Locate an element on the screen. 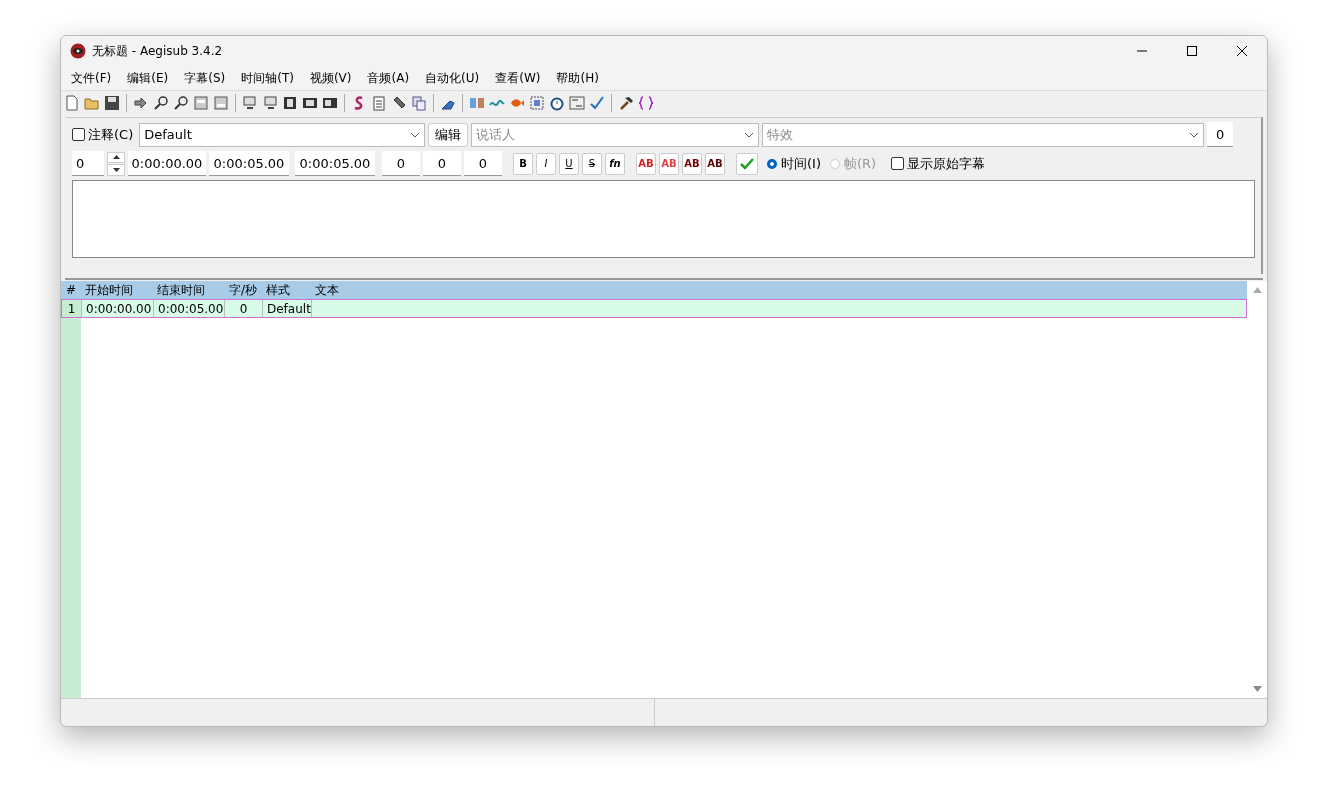 This screenshot has width=1329, height=794. menu-item: 查看(W) is located at coordinates (518, 78).